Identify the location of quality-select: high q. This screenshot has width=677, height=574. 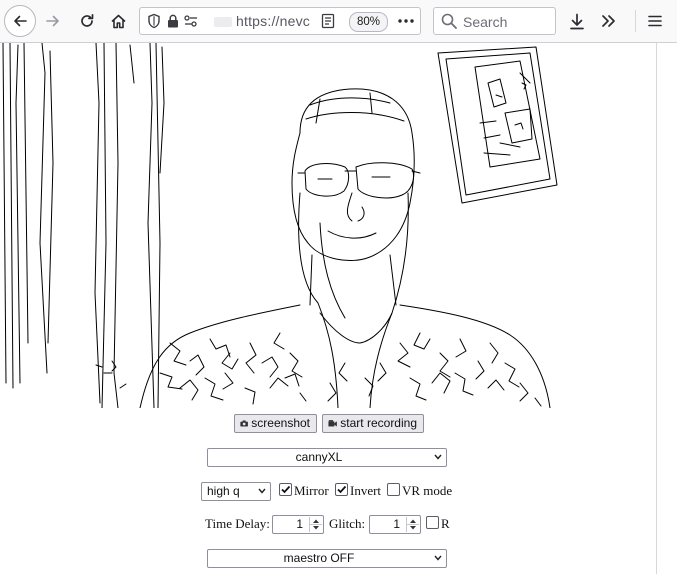
(236, 491).